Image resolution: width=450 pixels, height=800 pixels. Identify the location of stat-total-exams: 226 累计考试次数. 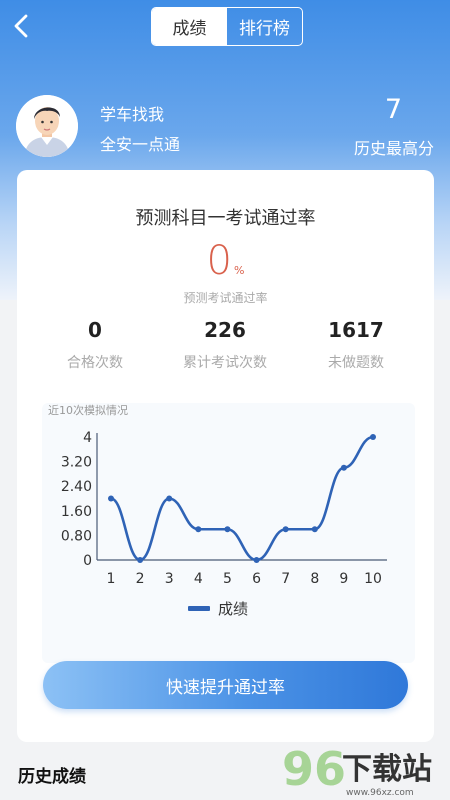
(225, 345).